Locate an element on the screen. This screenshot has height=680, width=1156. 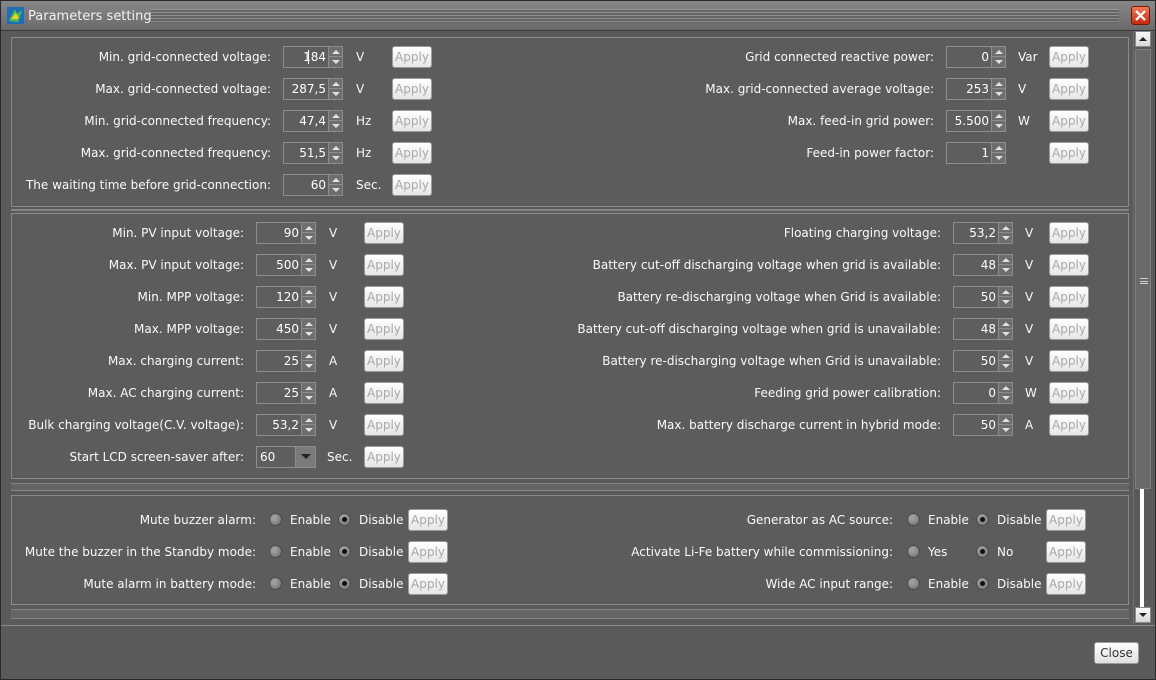
grid-left-value: 47,4 is located at coordinates (306, 121).